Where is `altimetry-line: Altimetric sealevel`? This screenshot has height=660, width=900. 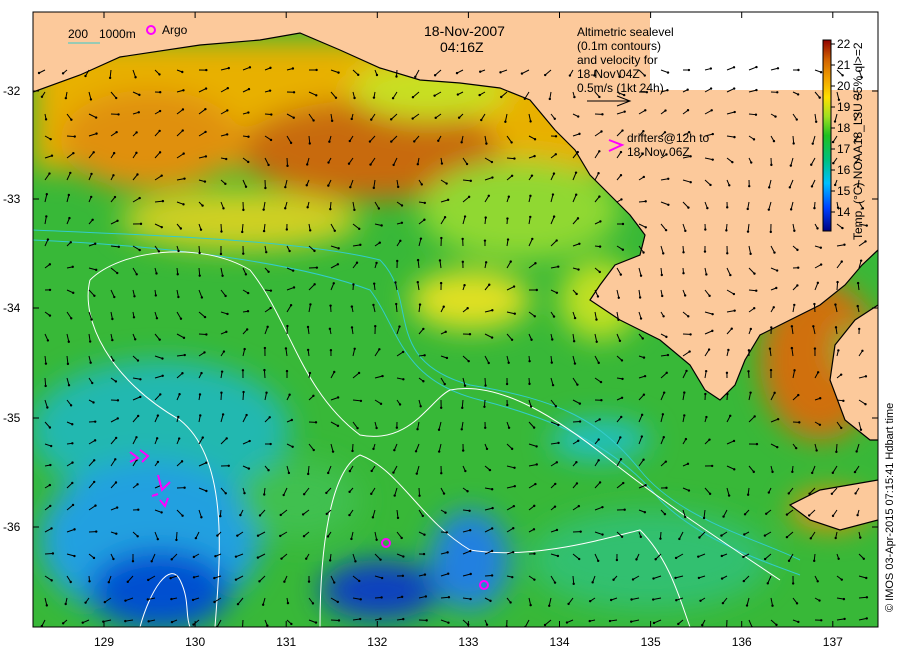
altimetry-line: Altimetric sealevel is located at coordinates (625, 32).